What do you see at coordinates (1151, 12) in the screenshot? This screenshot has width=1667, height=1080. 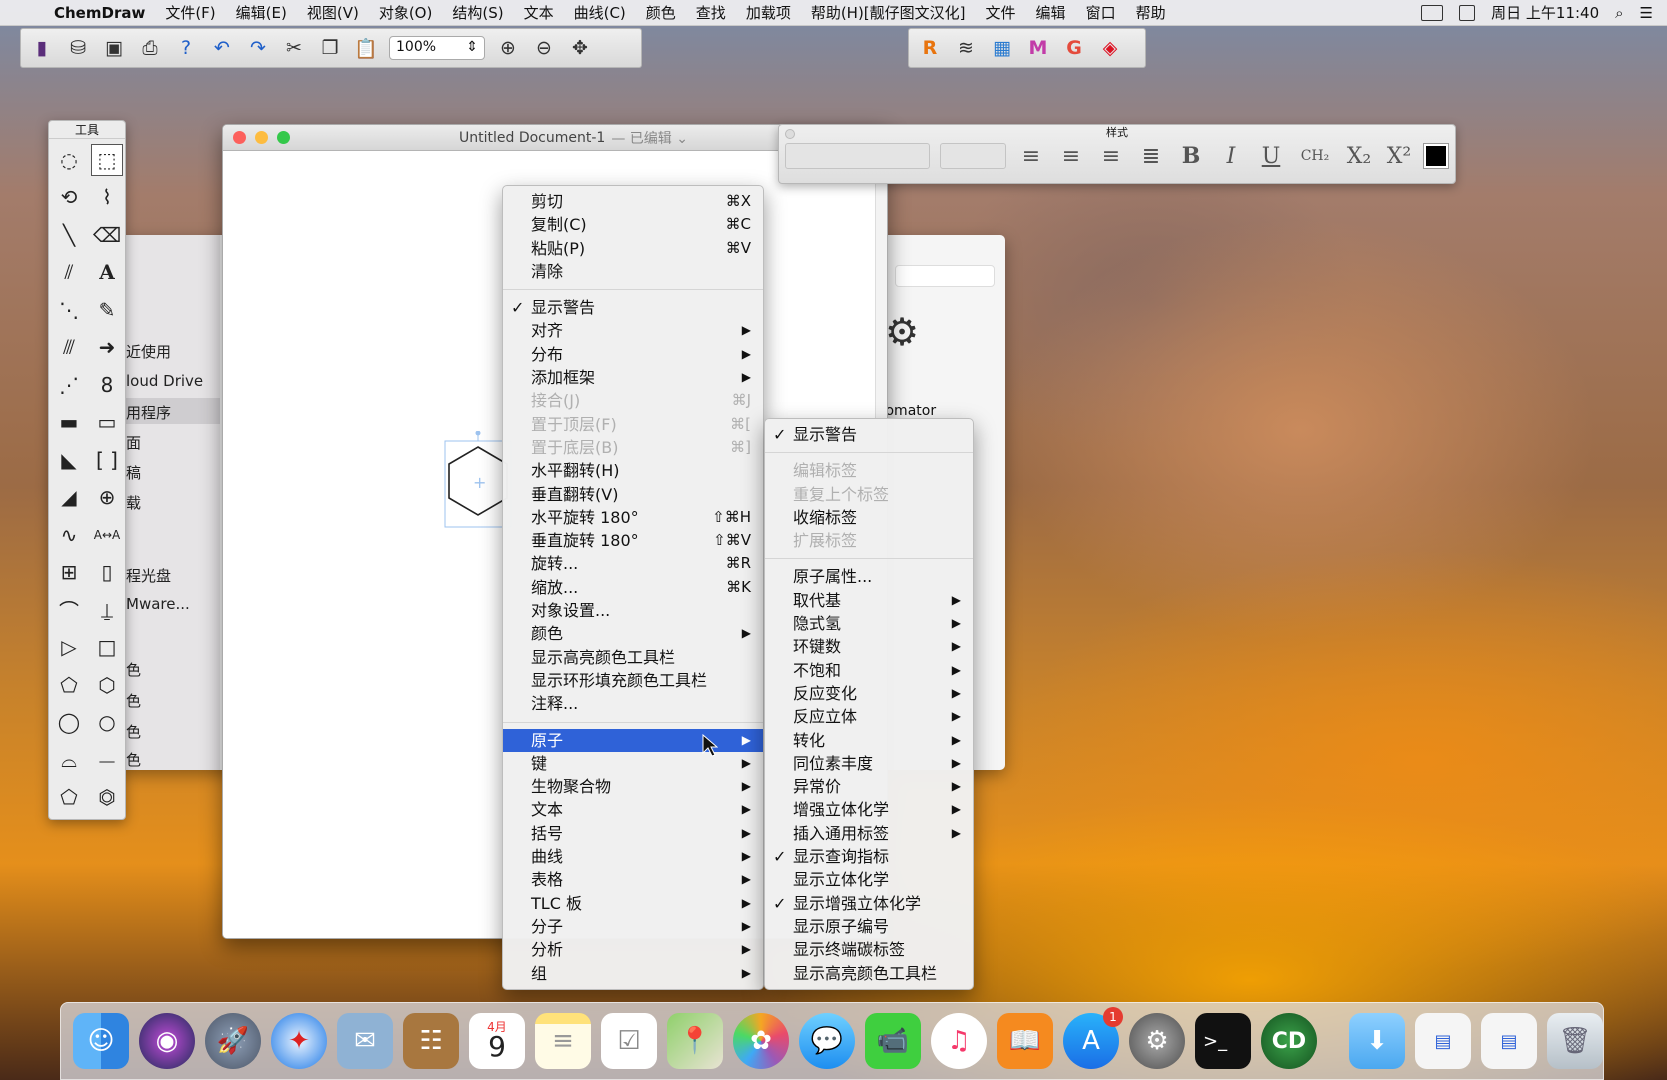 I see `menubar-help: 帮助` at bounding box center [1151, 12].